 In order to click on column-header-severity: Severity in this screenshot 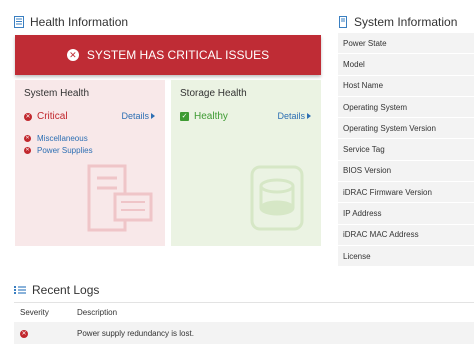, I will do `click(45, 312)`.